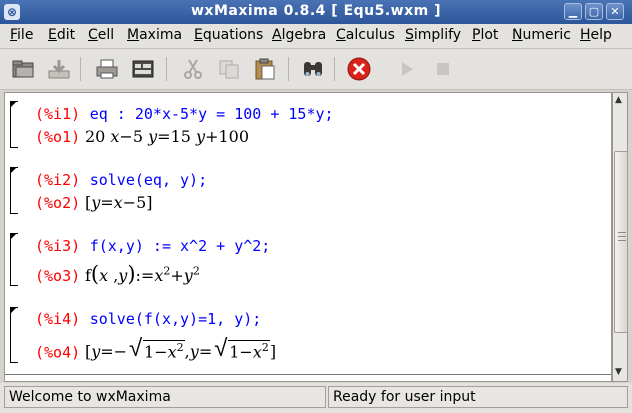 The height and width of the screenshot is (413, 632). I want to click on menu-maxima: Maxima, so click(154, 35).